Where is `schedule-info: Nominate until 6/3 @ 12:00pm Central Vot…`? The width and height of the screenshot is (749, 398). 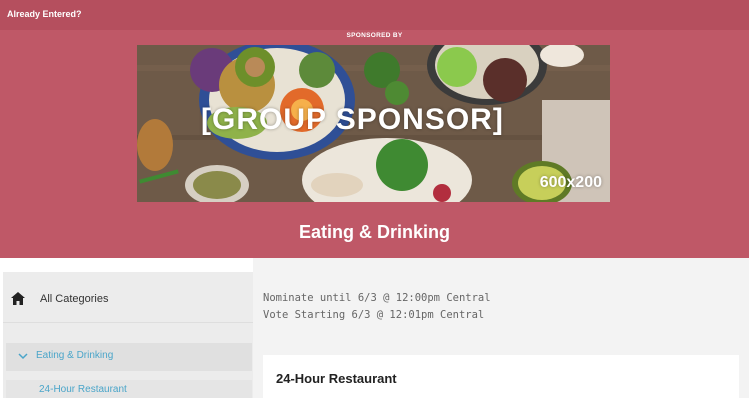 schedule-info: Nominate until 6/3 @ 12:00pm Central Vot… is located at coordinates (377, 307).